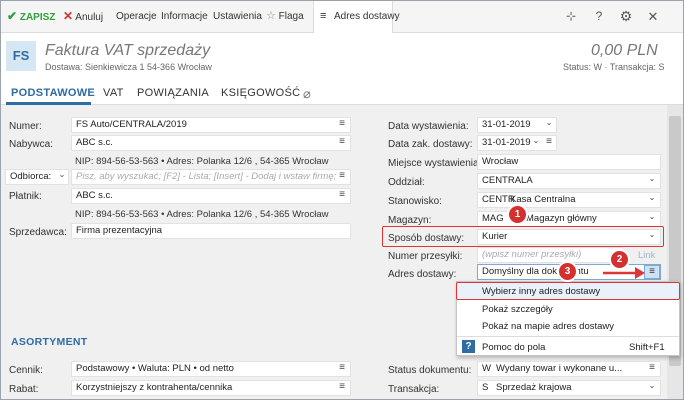  I want to click on nabywca-field: ABC s.c., so click(211, 143).